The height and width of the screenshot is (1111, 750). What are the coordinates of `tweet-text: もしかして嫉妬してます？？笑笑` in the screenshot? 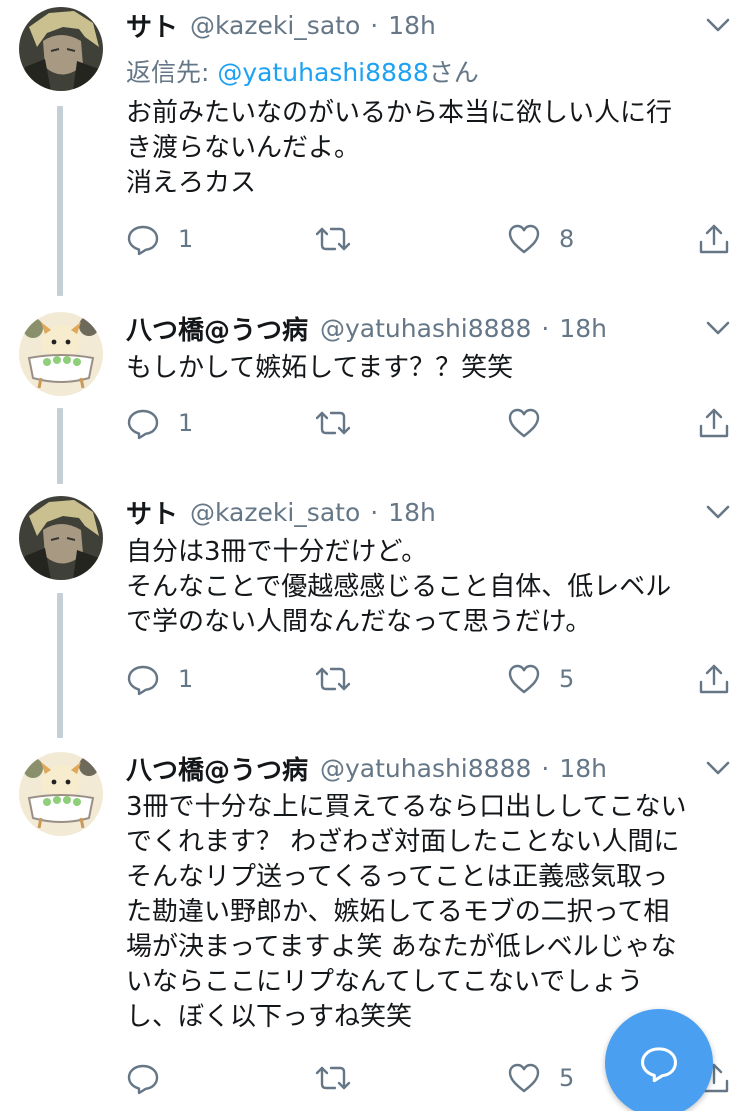 It's located at (426, 368).